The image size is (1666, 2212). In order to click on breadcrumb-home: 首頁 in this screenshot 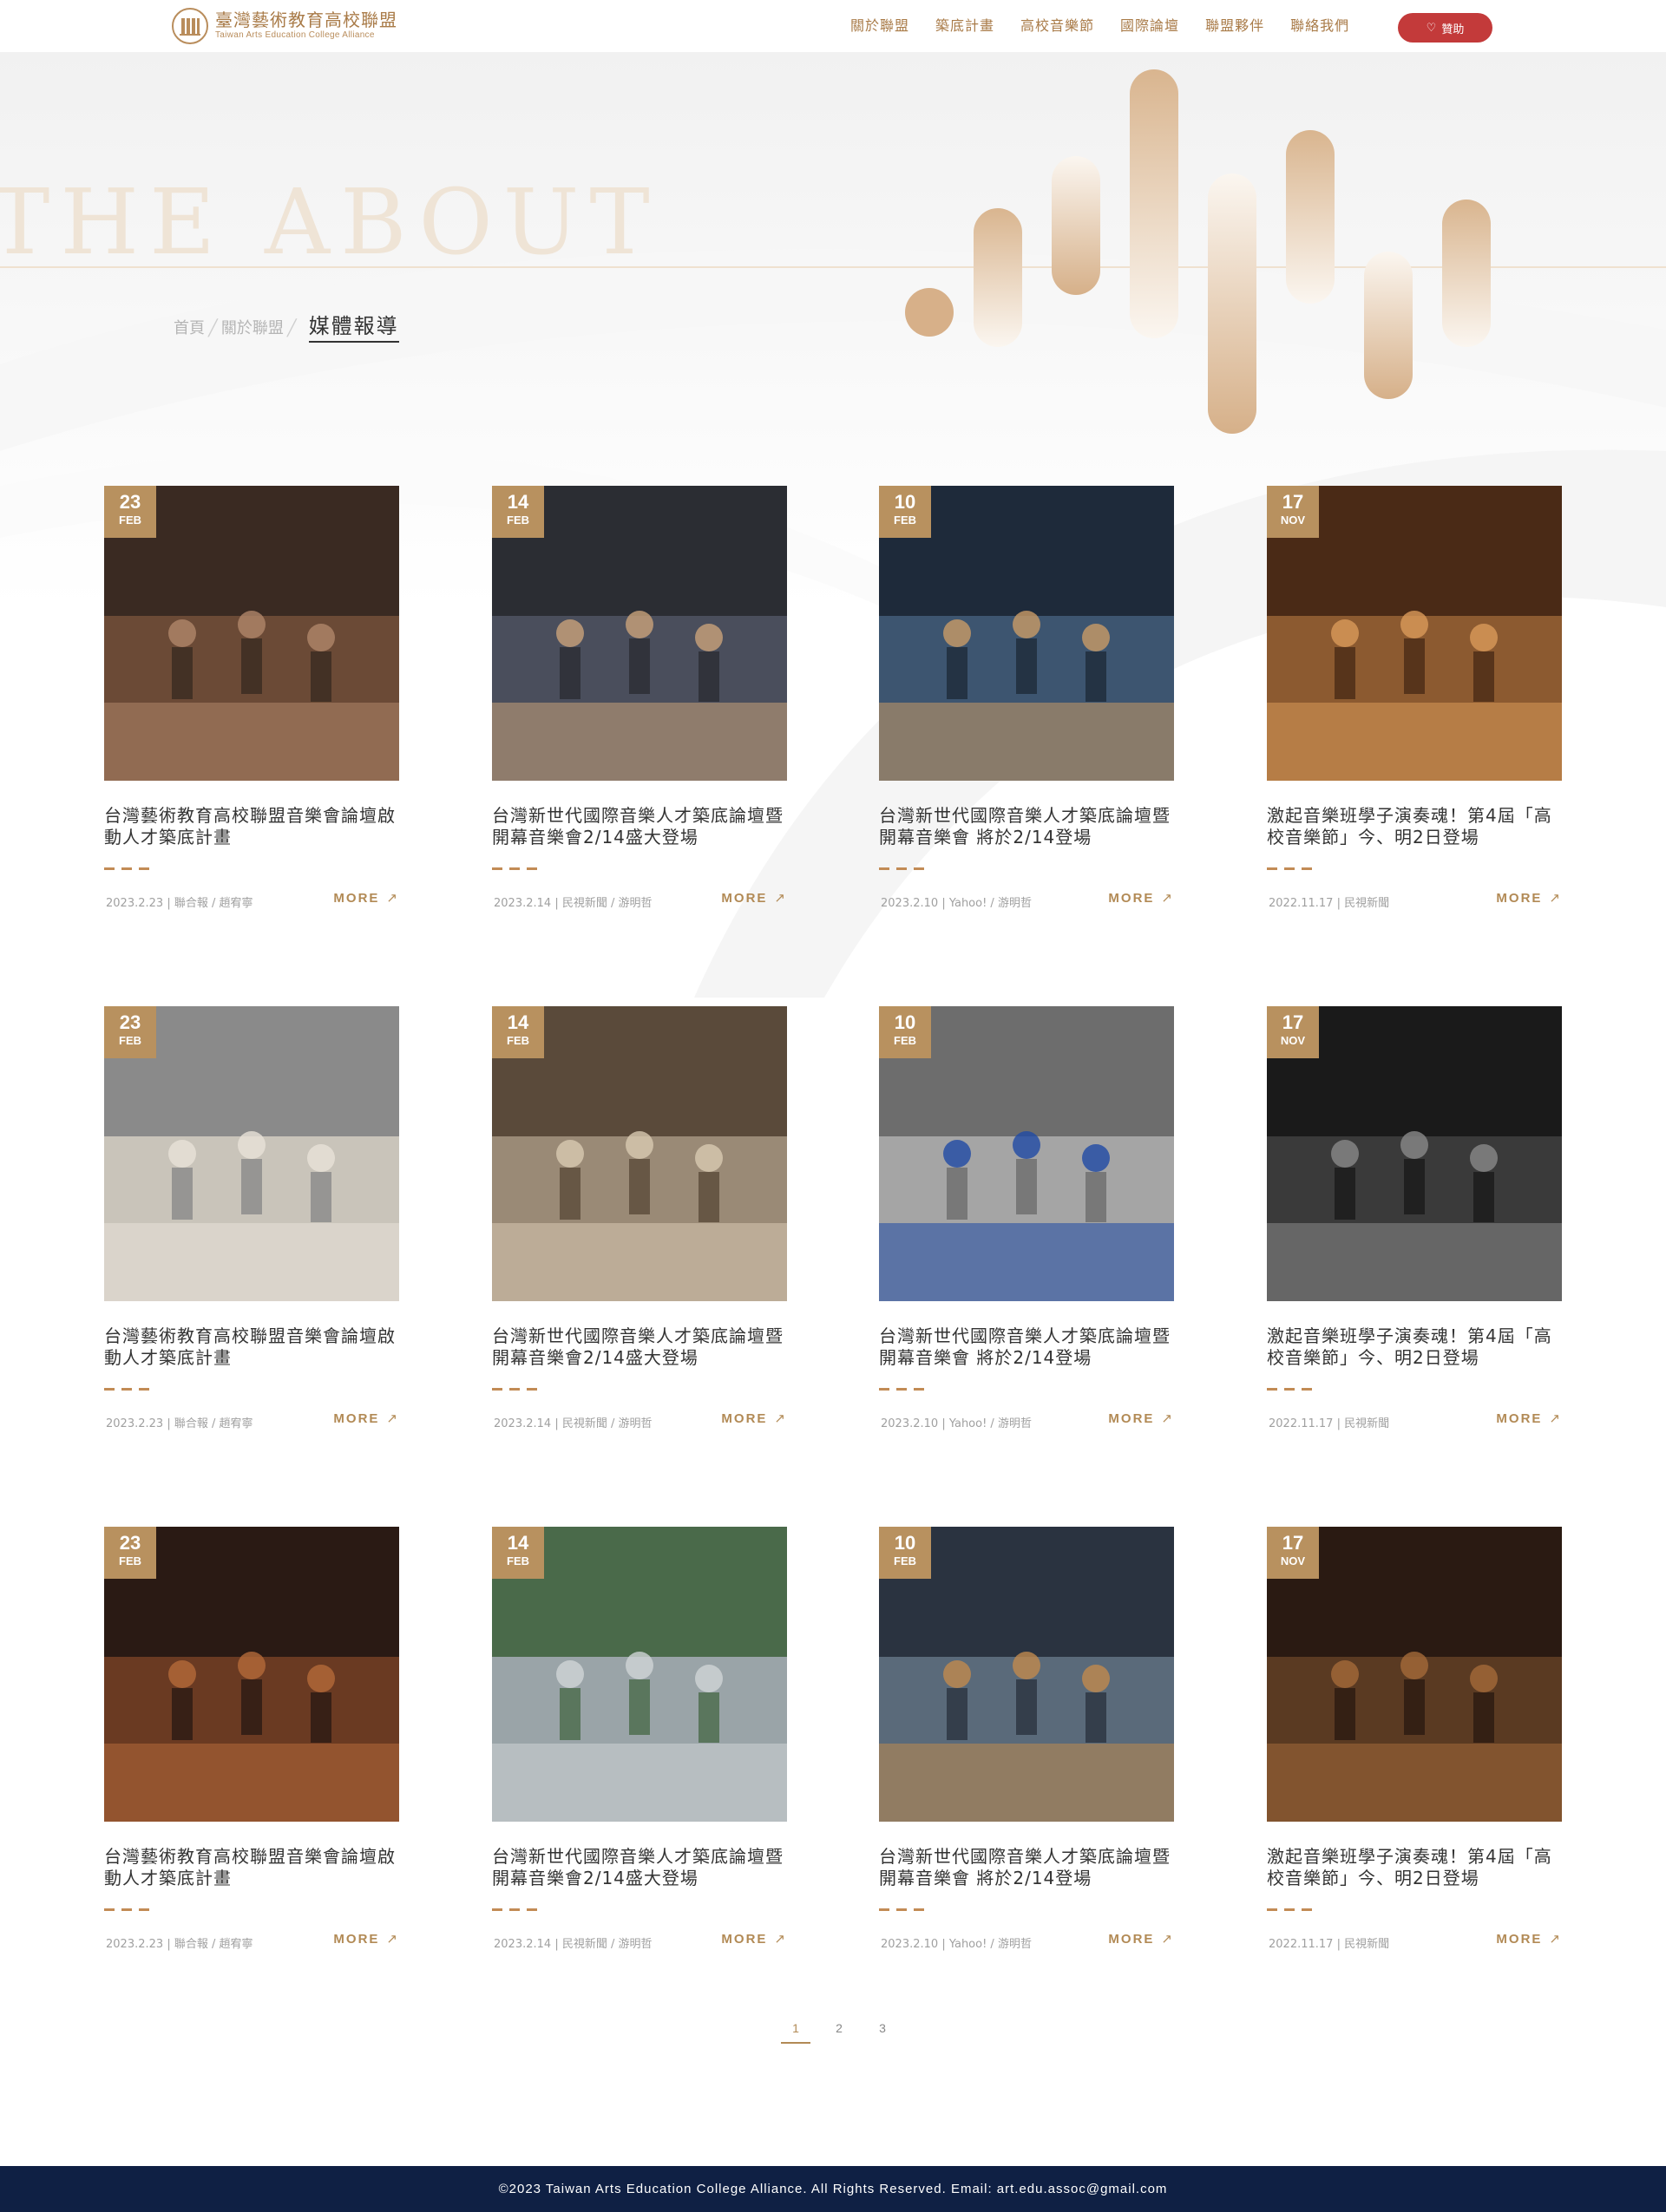, I will do `click(189, 327)`.